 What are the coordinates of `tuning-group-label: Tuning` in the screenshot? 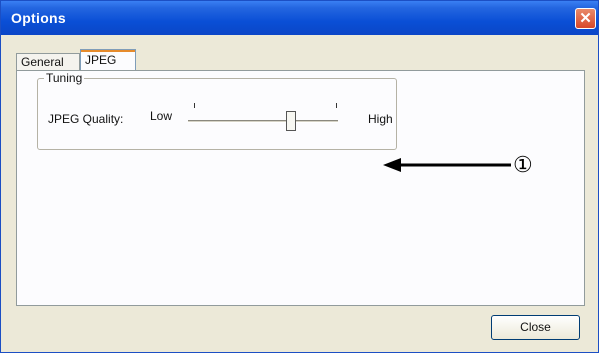 It's located at (64, 78).